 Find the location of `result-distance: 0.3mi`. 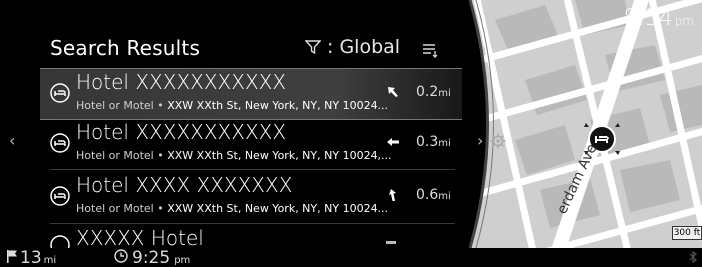

result-distance: 0.3mi is located at coordinates (433, 142).